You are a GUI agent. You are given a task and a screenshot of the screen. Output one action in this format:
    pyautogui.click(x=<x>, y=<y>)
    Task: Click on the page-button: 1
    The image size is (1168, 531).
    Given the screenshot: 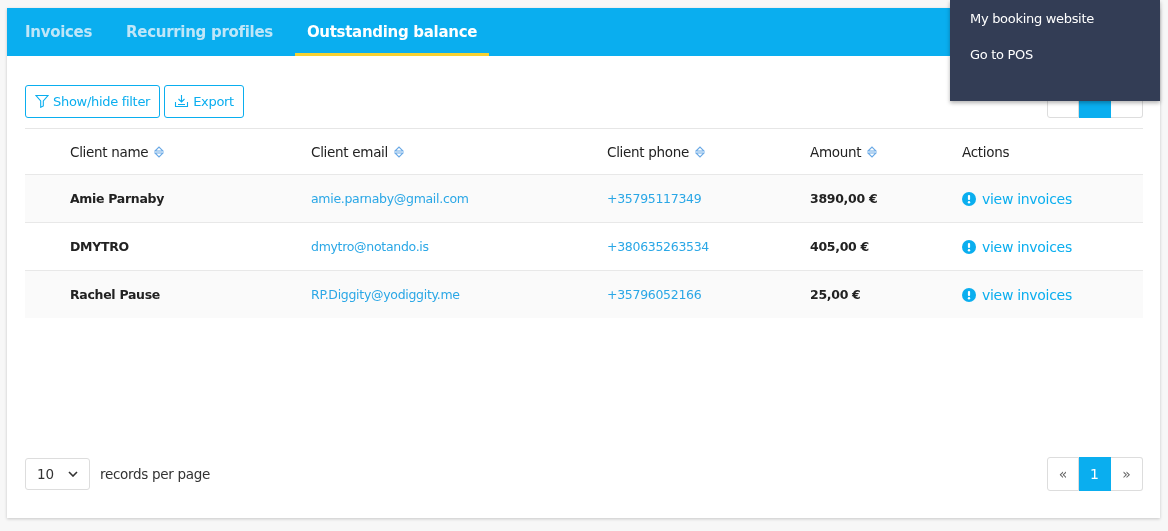 What is the action you would take?
    pyautogui.click(x=1095, y=474)
    